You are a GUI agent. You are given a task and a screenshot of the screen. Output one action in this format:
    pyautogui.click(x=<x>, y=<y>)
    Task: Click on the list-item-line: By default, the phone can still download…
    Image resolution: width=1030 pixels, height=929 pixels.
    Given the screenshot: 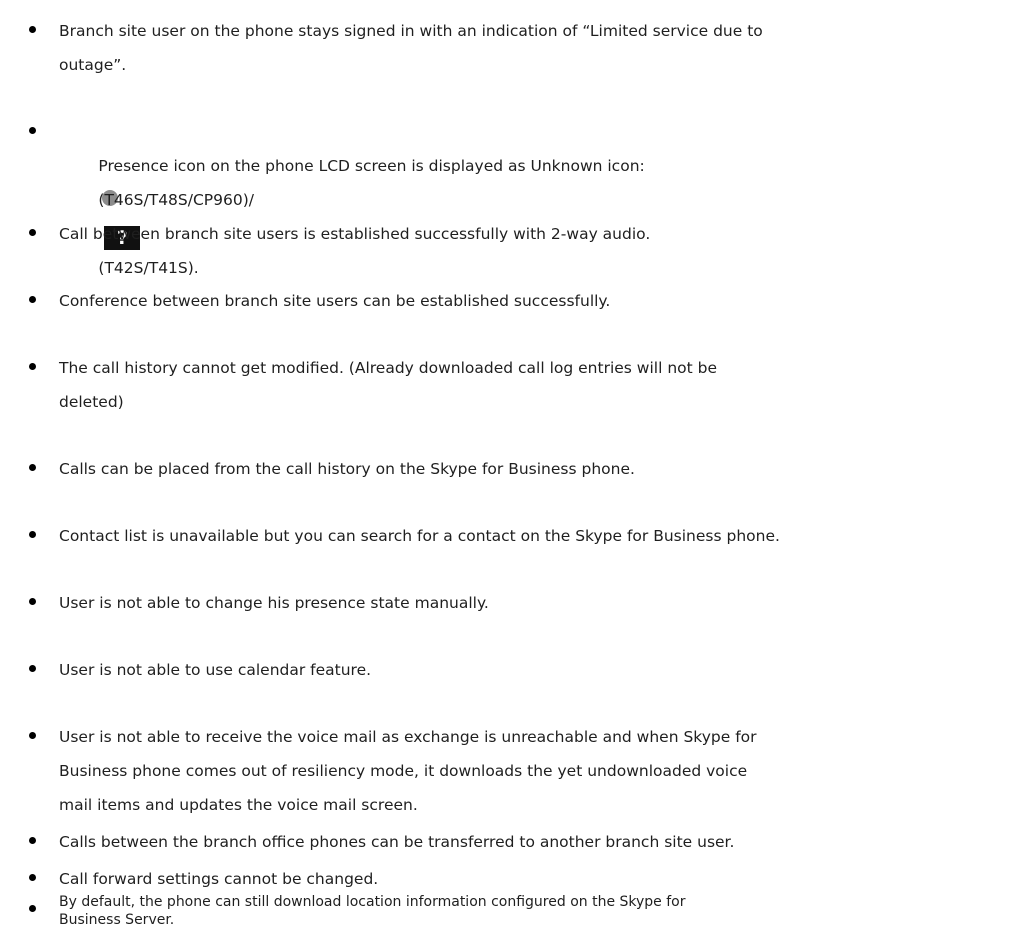 What is the action you would take?
    pyautogui.click(x=372, y=902)
    